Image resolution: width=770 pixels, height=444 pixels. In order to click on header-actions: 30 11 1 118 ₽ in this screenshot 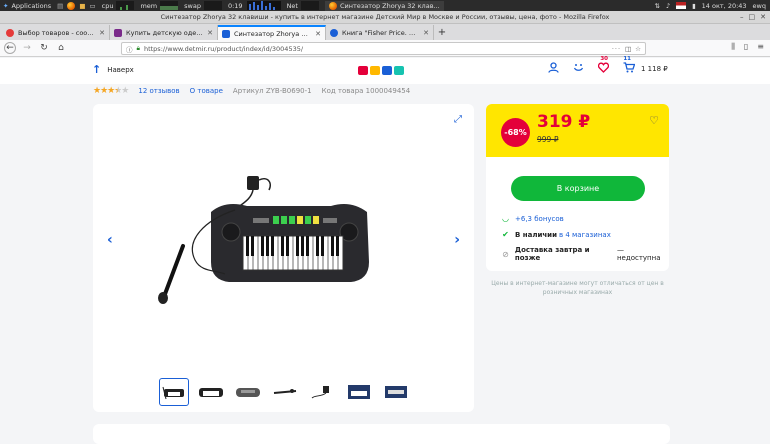, I will do `click(608, 66)`.